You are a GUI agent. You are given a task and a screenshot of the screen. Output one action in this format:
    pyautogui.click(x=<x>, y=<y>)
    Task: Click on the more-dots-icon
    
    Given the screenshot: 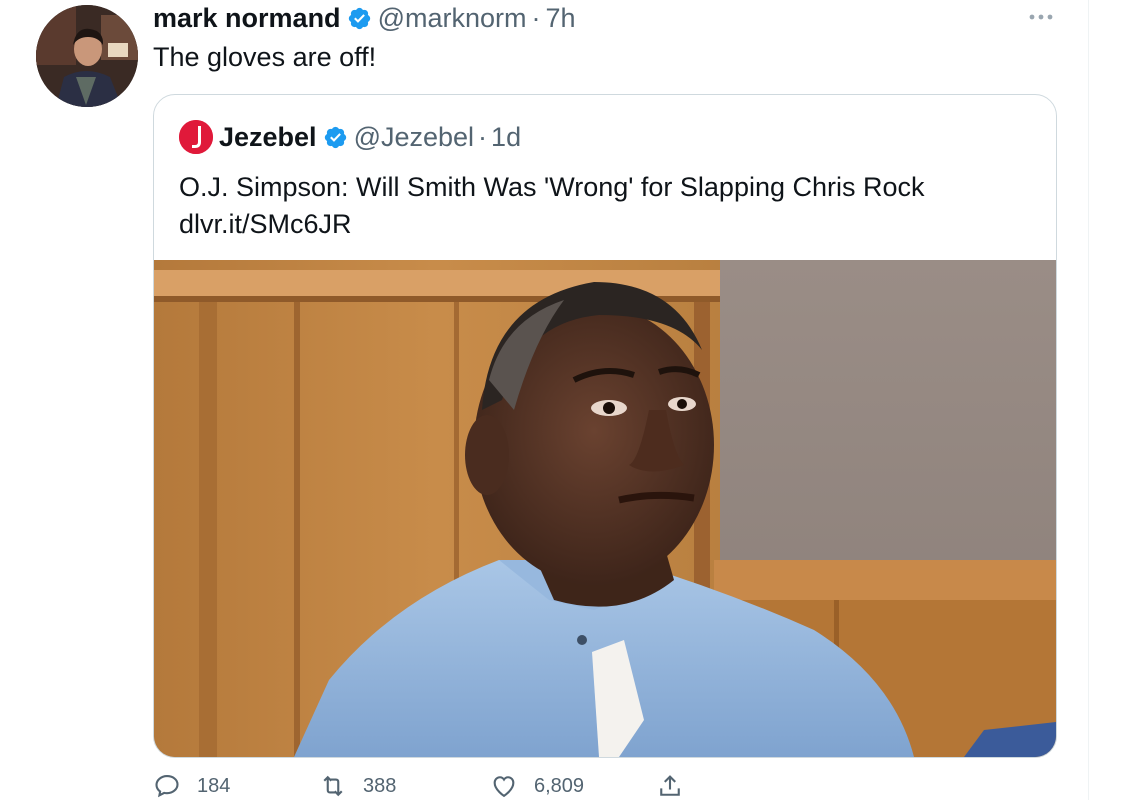 What is the action you would take?
    pyautogui.click(x=1041, y=17)
    